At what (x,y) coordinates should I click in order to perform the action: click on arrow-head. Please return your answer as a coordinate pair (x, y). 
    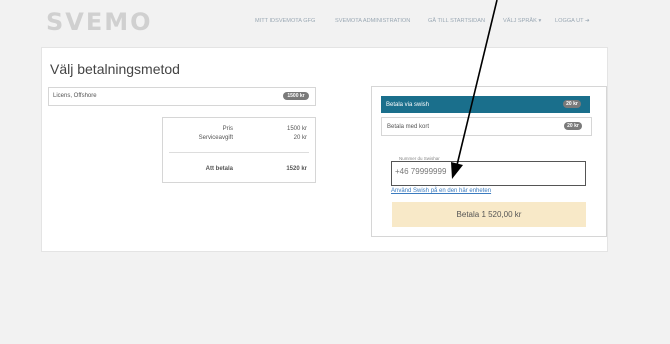
    Looking at the image, I should click on (457, 170).